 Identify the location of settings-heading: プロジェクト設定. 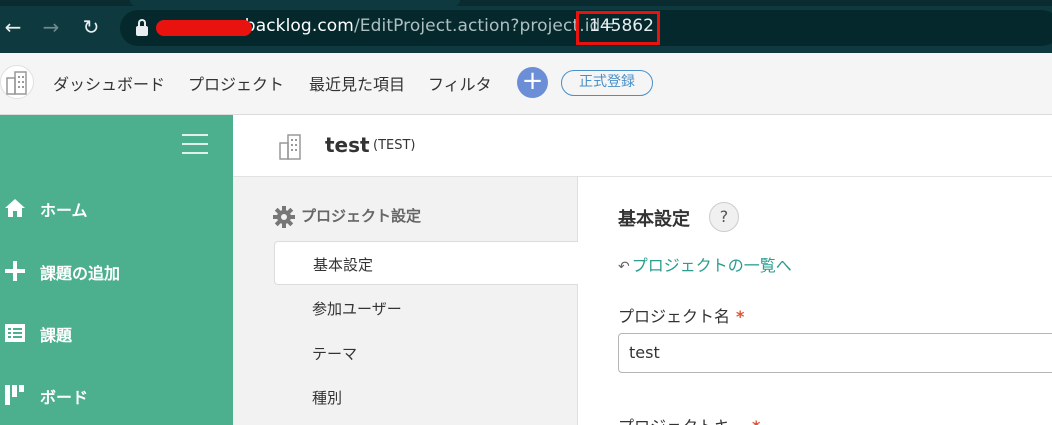
(347, 216).